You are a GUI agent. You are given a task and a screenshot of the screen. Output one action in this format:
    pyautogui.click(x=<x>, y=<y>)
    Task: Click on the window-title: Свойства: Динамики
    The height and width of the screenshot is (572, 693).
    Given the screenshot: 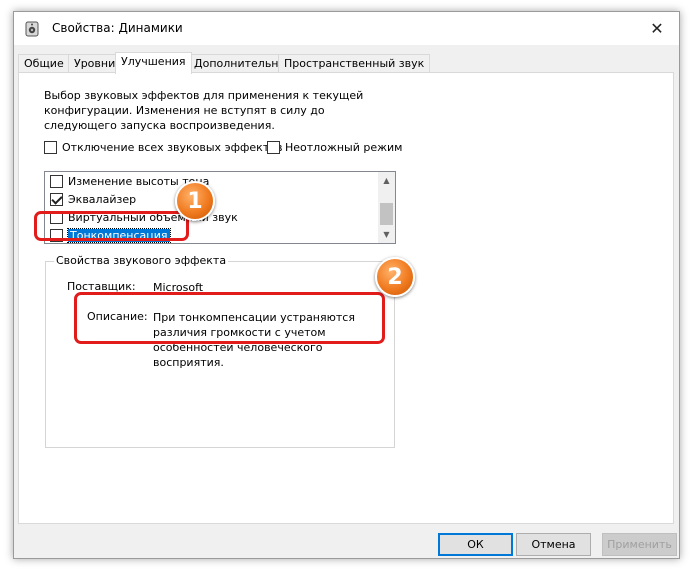 What is the action you would take?
    pyautogui.click(x=117, y=28)
    